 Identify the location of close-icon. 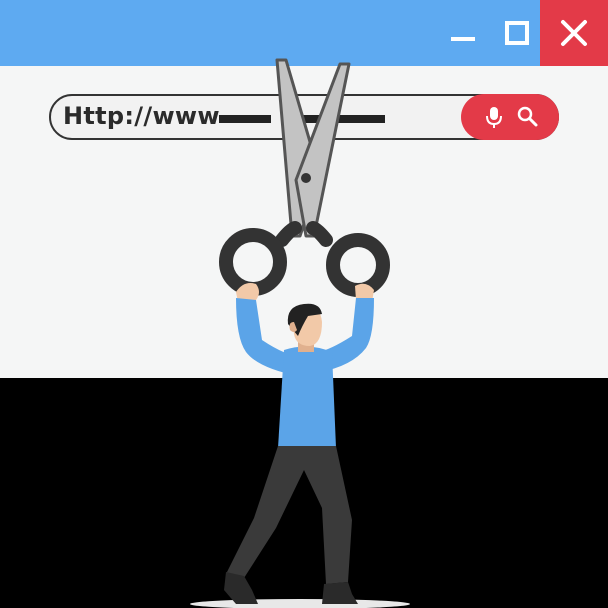
(574, 33).